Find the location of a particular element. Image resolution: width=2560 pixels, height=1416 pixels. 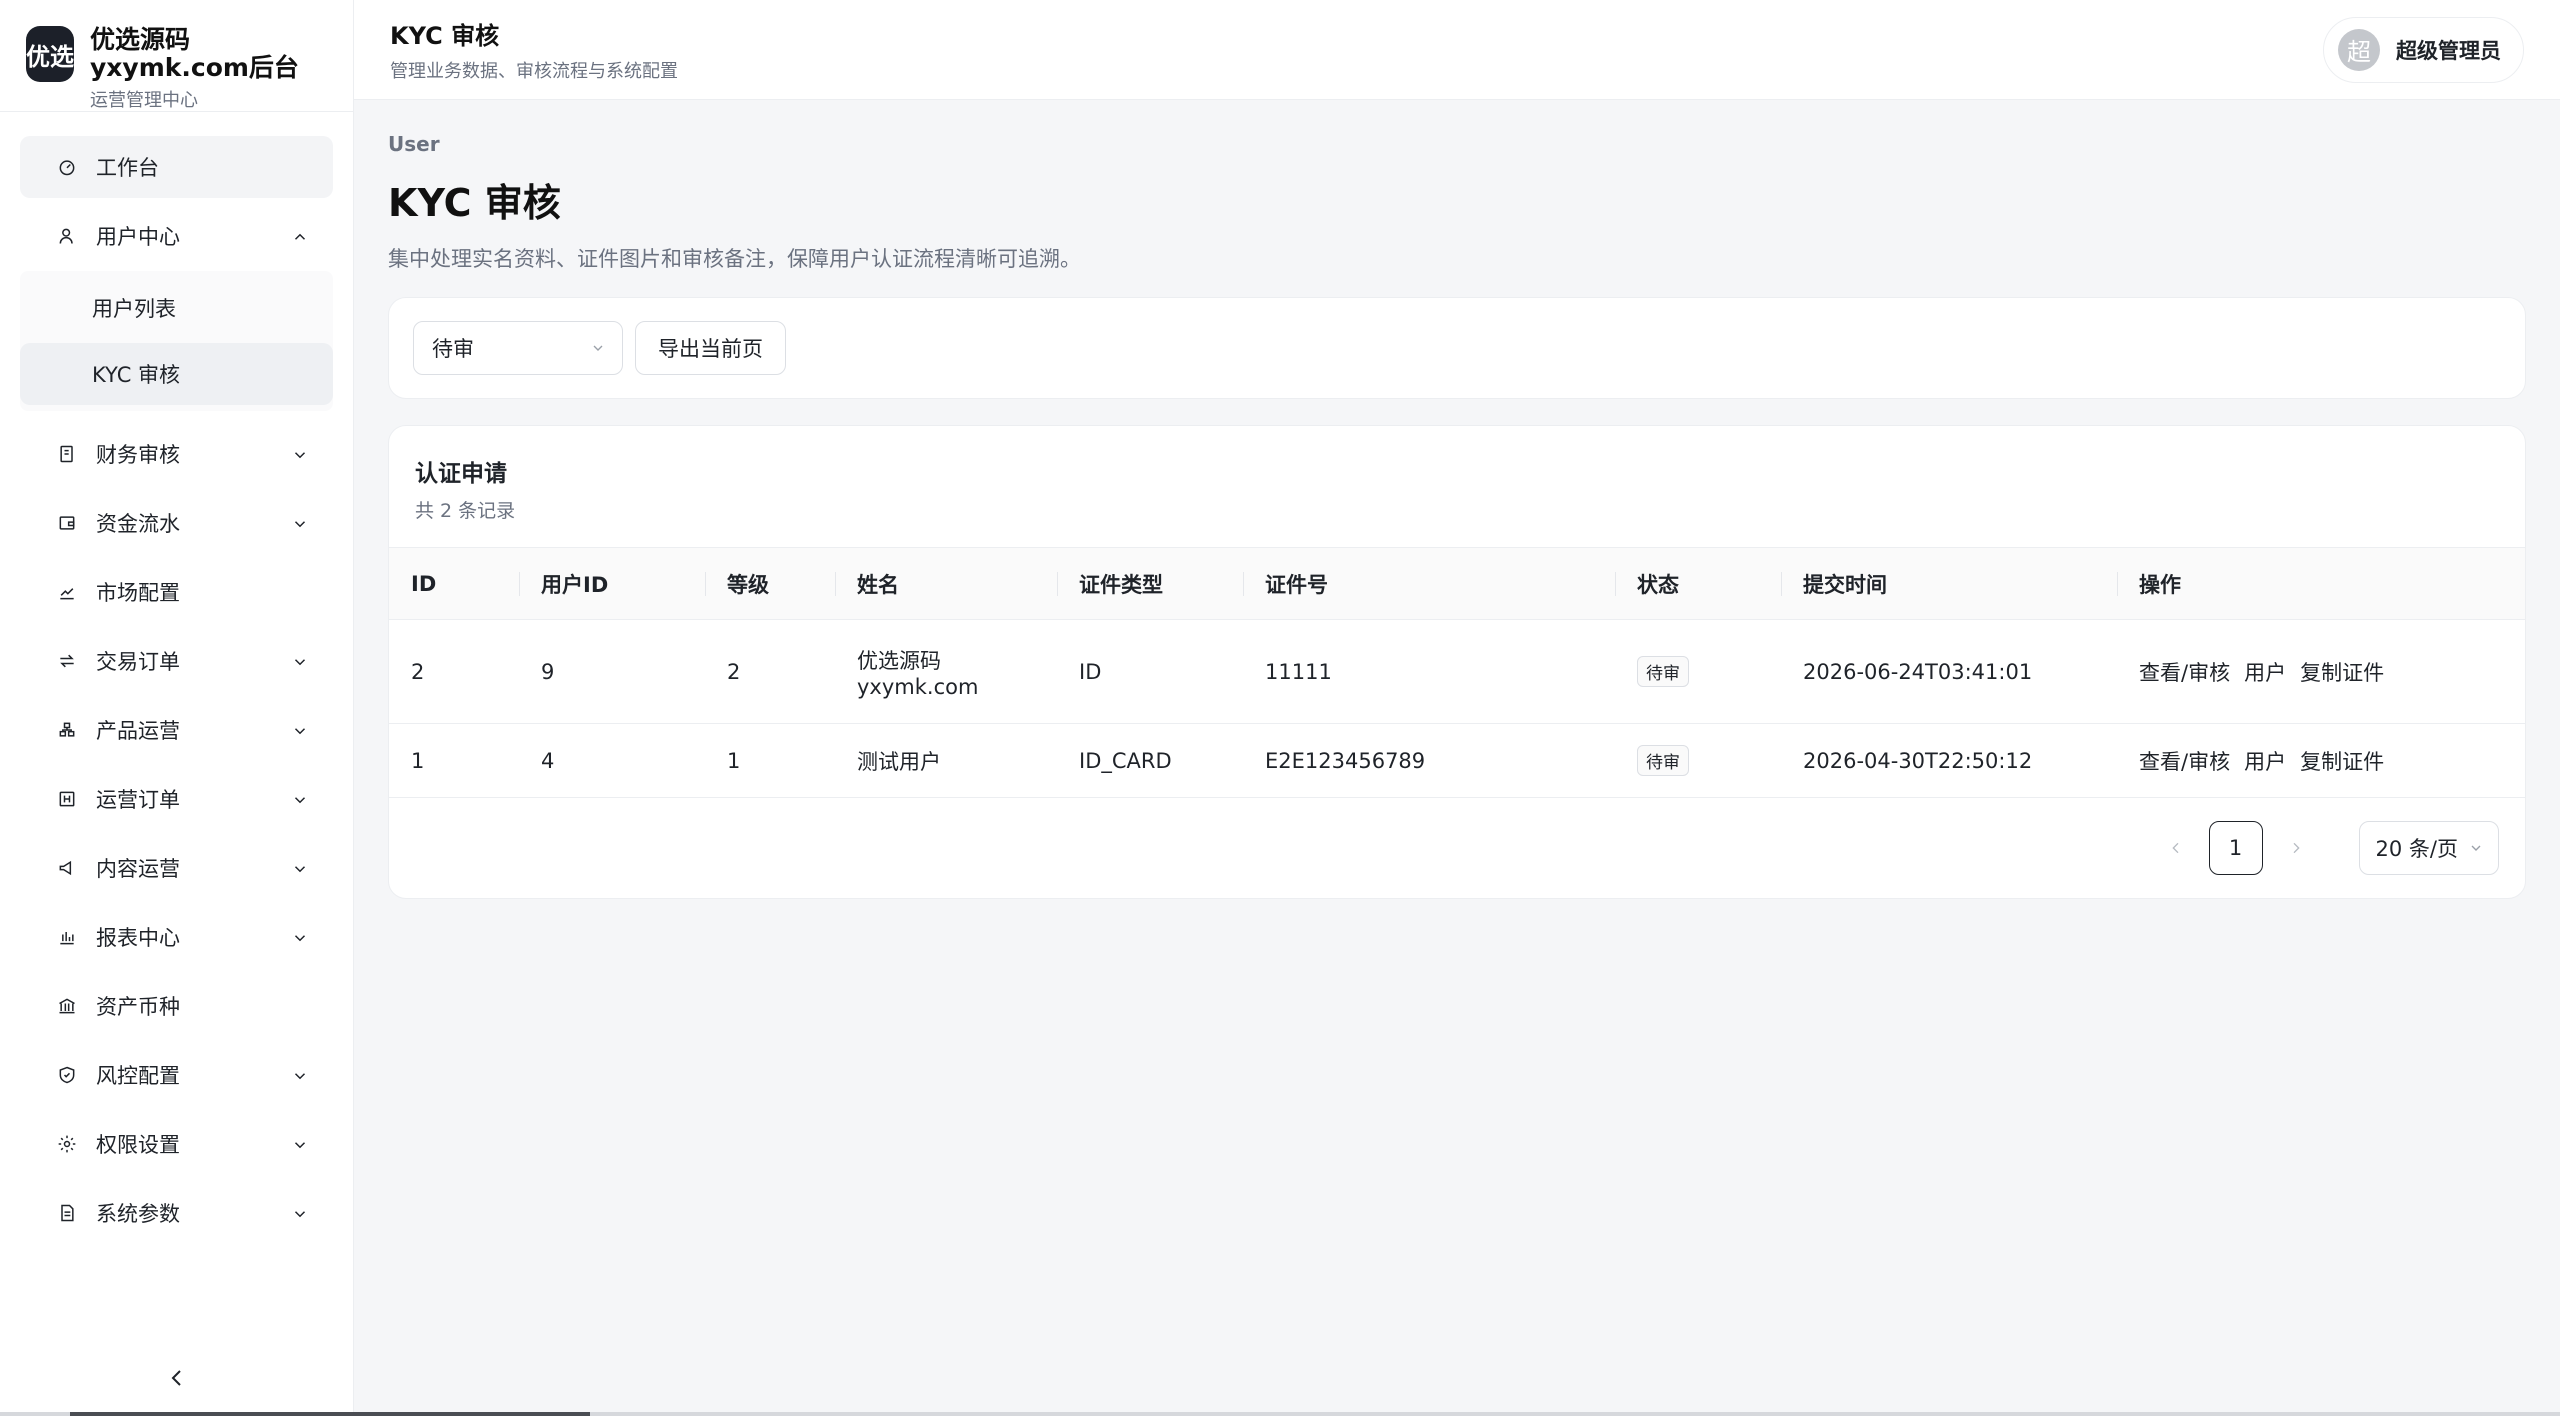

column-header-doc-no: 证件号 is located at coordinates (1429, 583).